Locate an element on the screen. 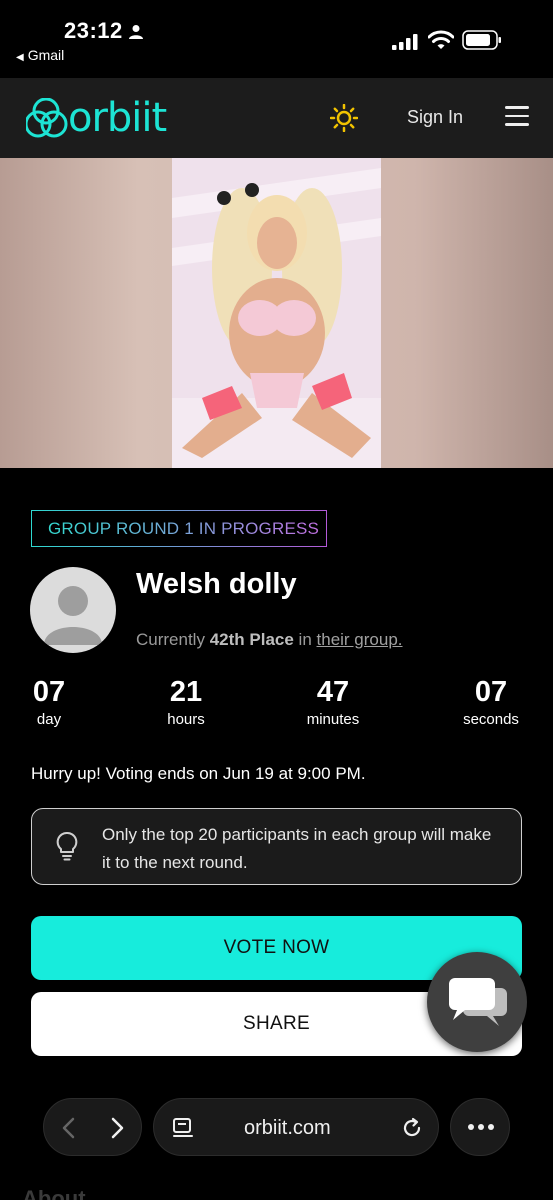 Image resolution: width=553 pixels, height=1200 pixels. orbiit-logo: orbiit is located at coordinates (101, 118).